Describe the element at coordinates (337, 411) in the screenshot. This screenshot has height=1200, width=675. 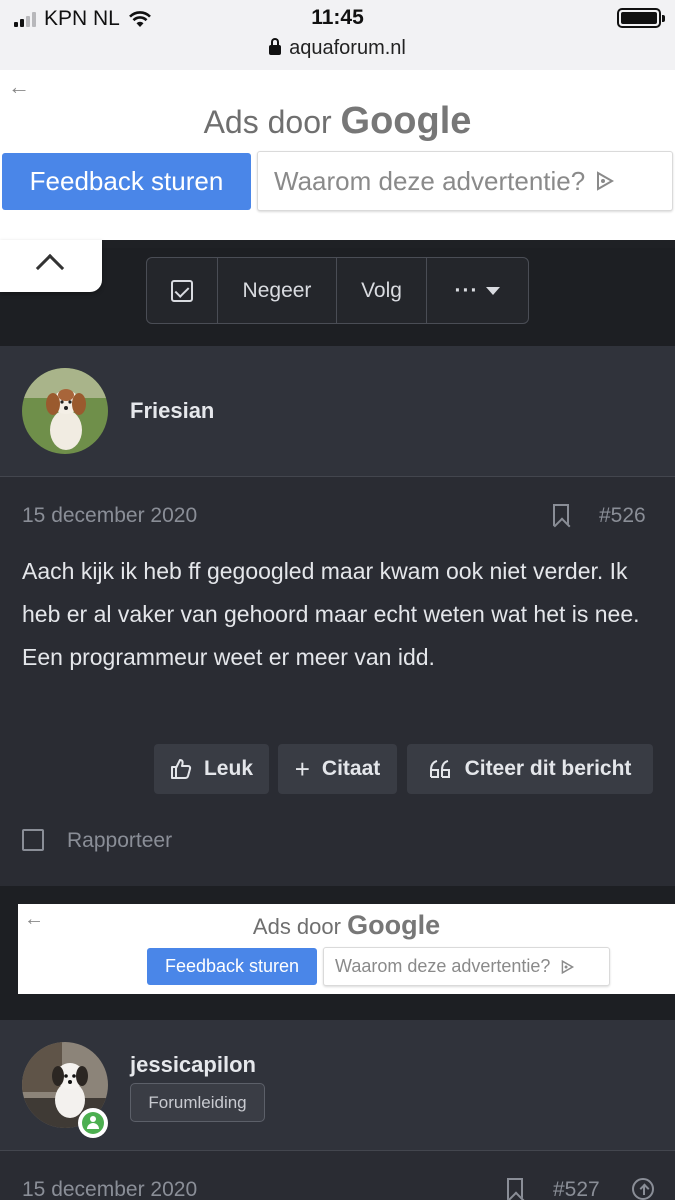
I see `post-header: Friesian` at that location.